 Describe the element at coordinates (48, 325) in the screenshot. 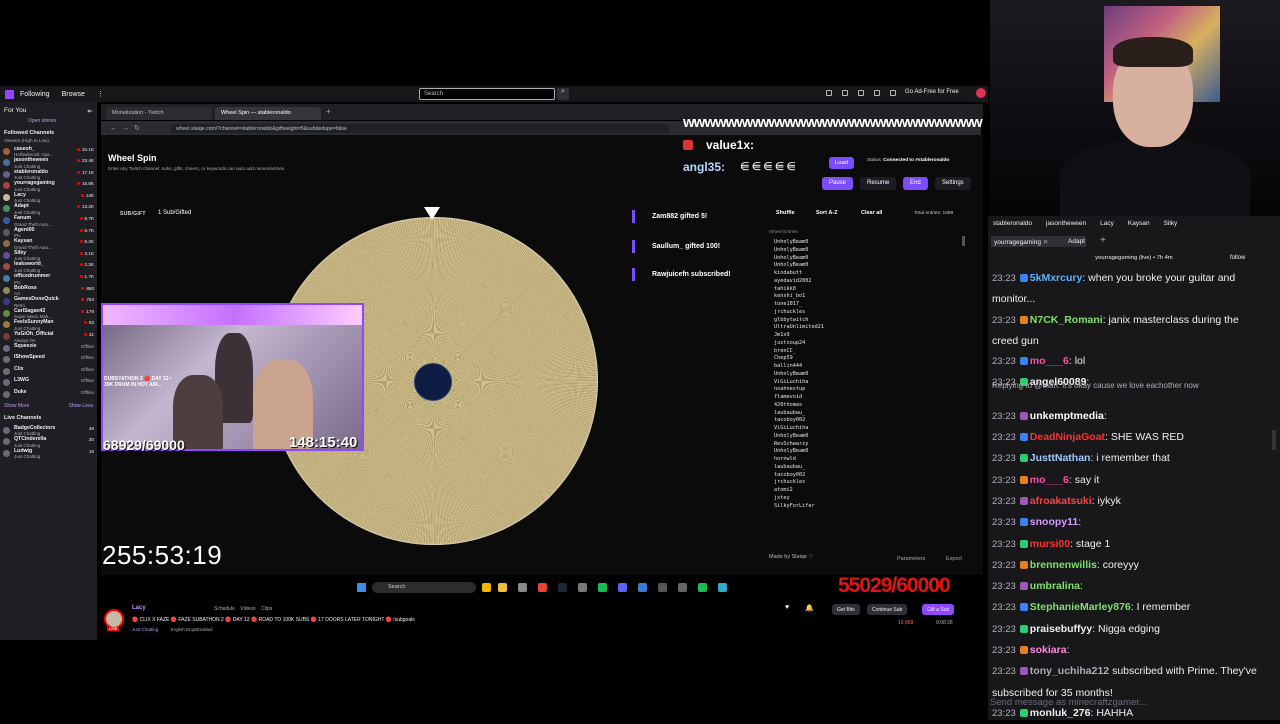

I see `sidebar-channel: FeelsSunnyMan Just Chatting 93` at that location.